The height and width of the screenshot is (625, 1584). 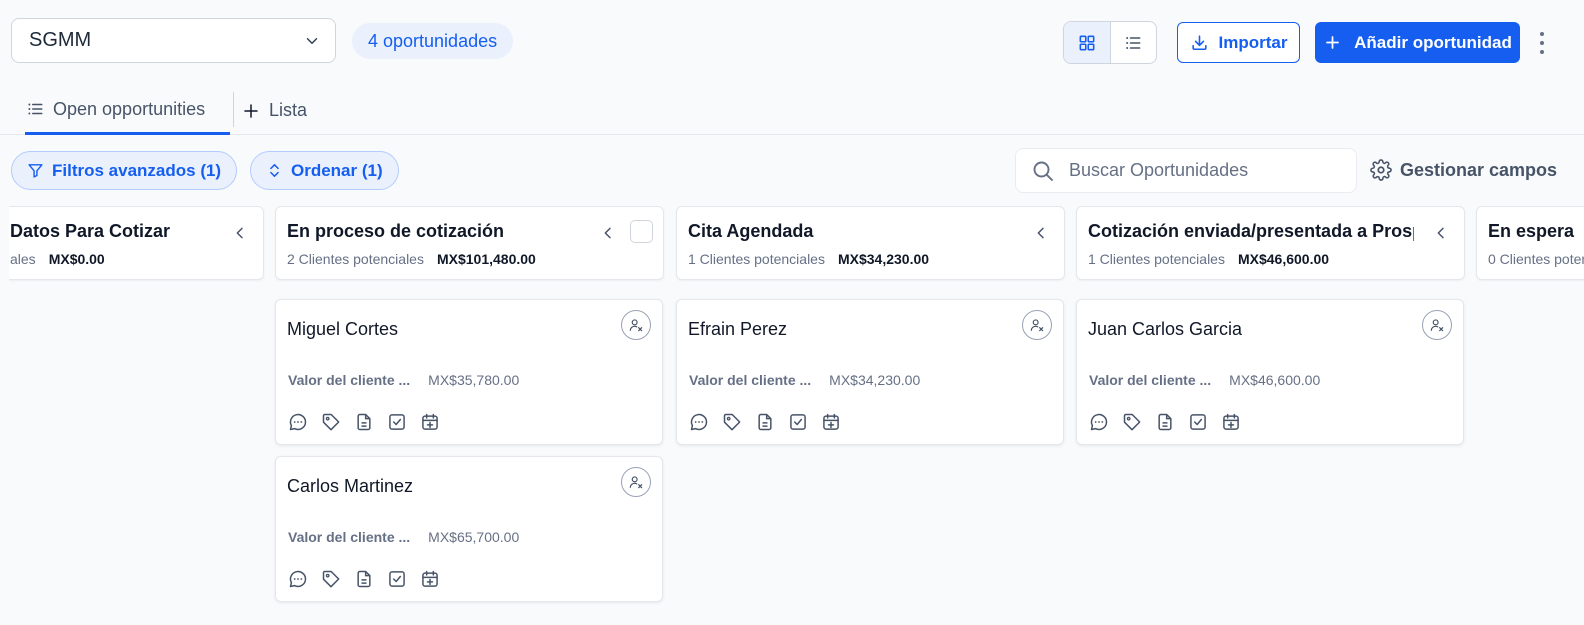 I want to click on list-icon, so click(x=1133, y=42).